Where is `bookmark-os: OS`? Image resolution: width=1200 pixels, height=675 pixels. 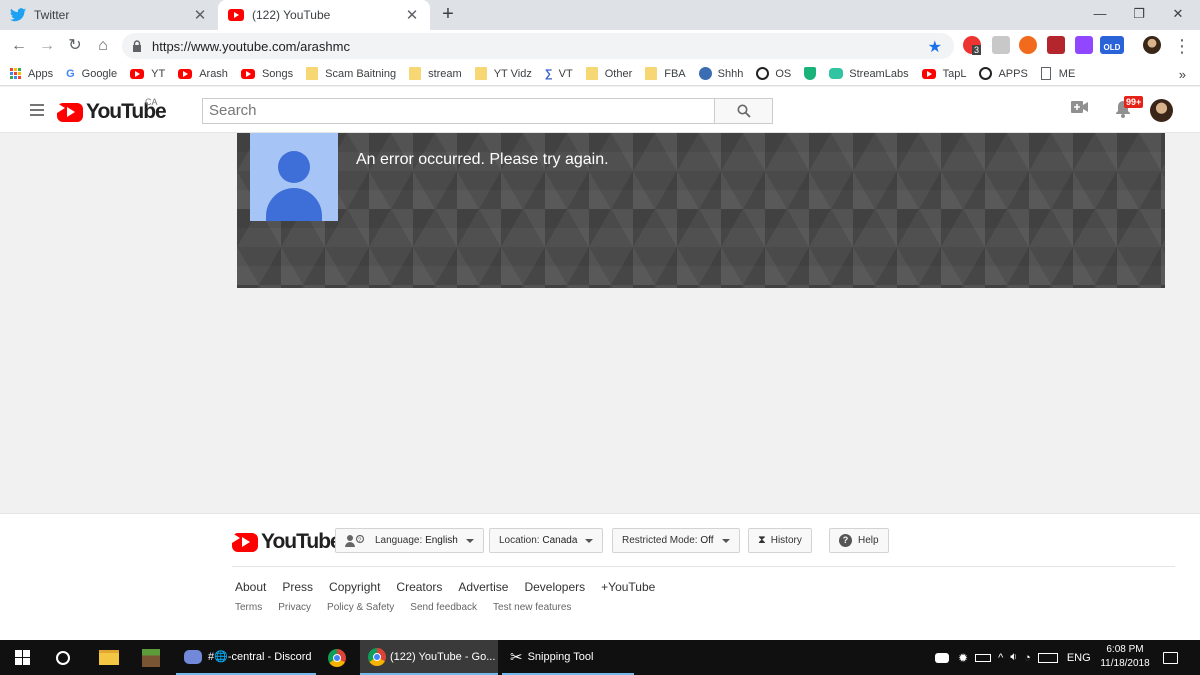
bookmark-os: OS is located at coordinates (773, 73).